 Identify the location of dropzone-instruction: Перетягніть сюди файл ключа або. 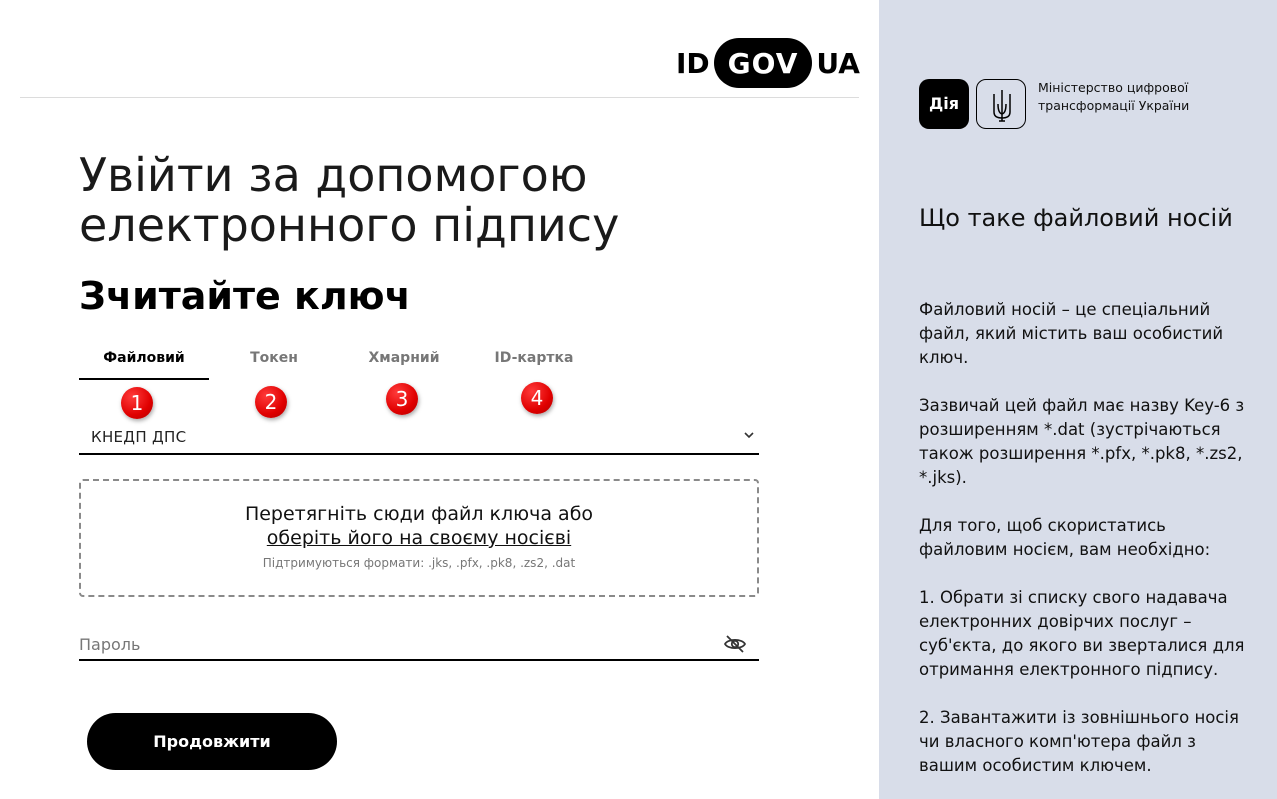
(419, 514).